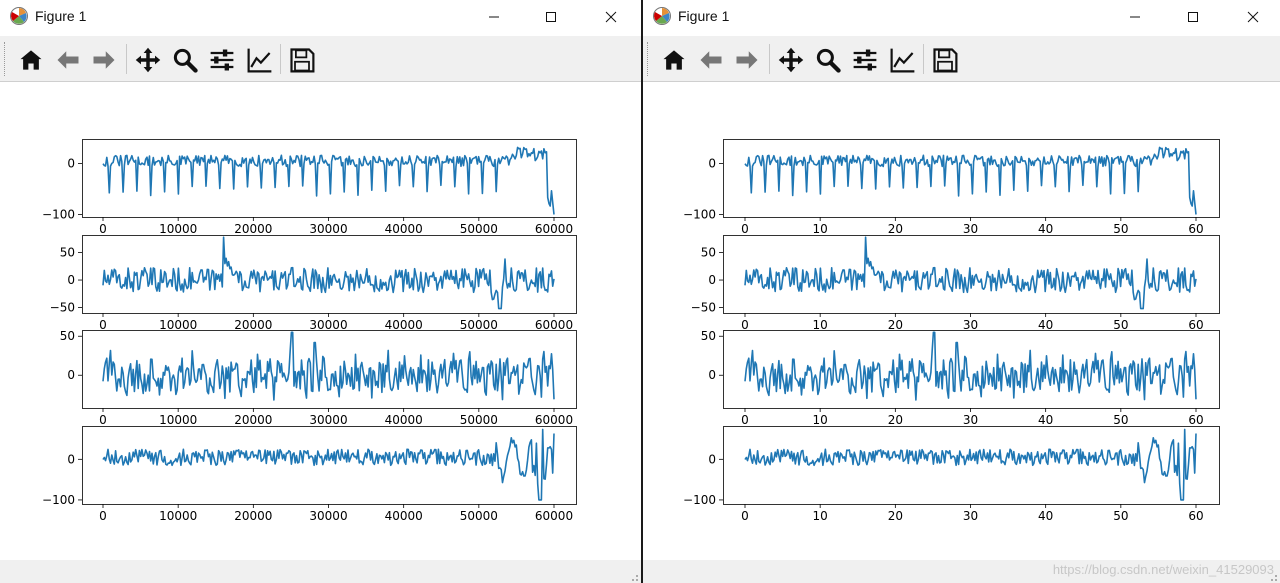 This screenshot has height=583, width=1280. I want to click on forward-icon, so click(104, 60).